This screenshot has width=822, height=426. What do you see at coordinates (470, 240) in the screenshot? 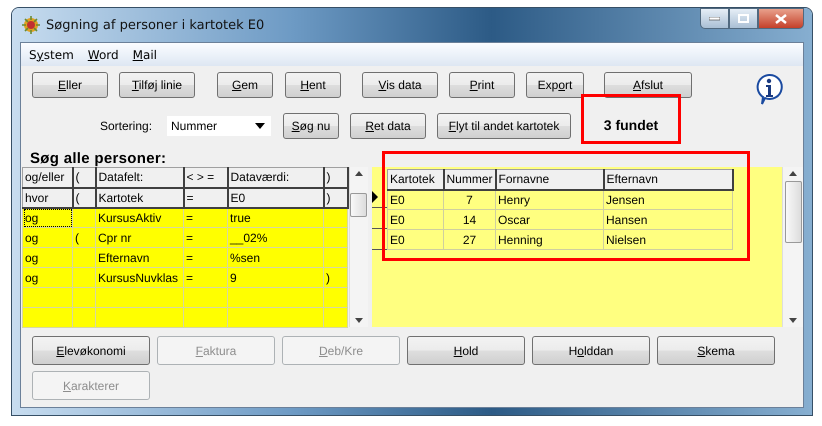
I see `table-cell: 27` at bounding box center [470, 240].